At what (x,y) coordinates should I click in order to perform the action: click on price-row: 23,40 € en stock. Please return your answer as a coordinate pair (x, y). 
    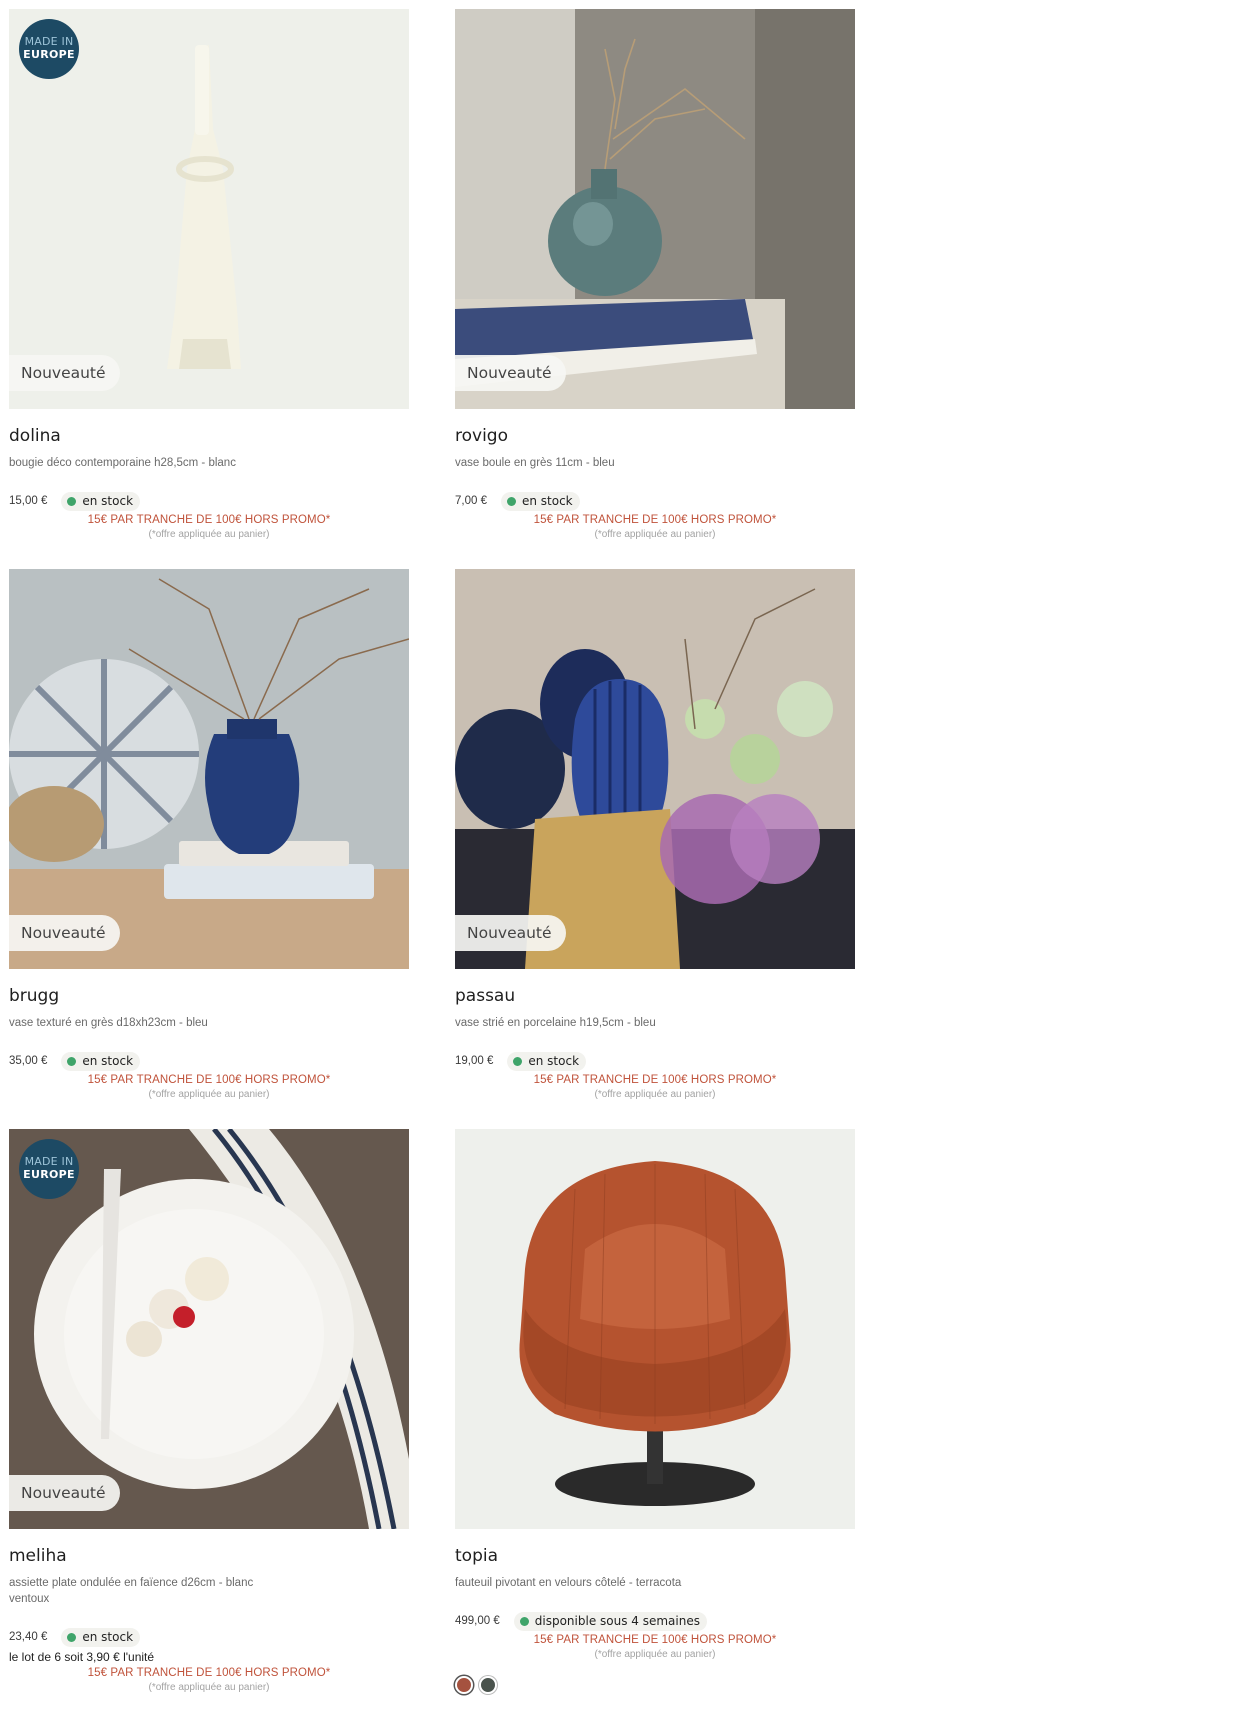
    Looking at the image, I should click on (209, 1637).